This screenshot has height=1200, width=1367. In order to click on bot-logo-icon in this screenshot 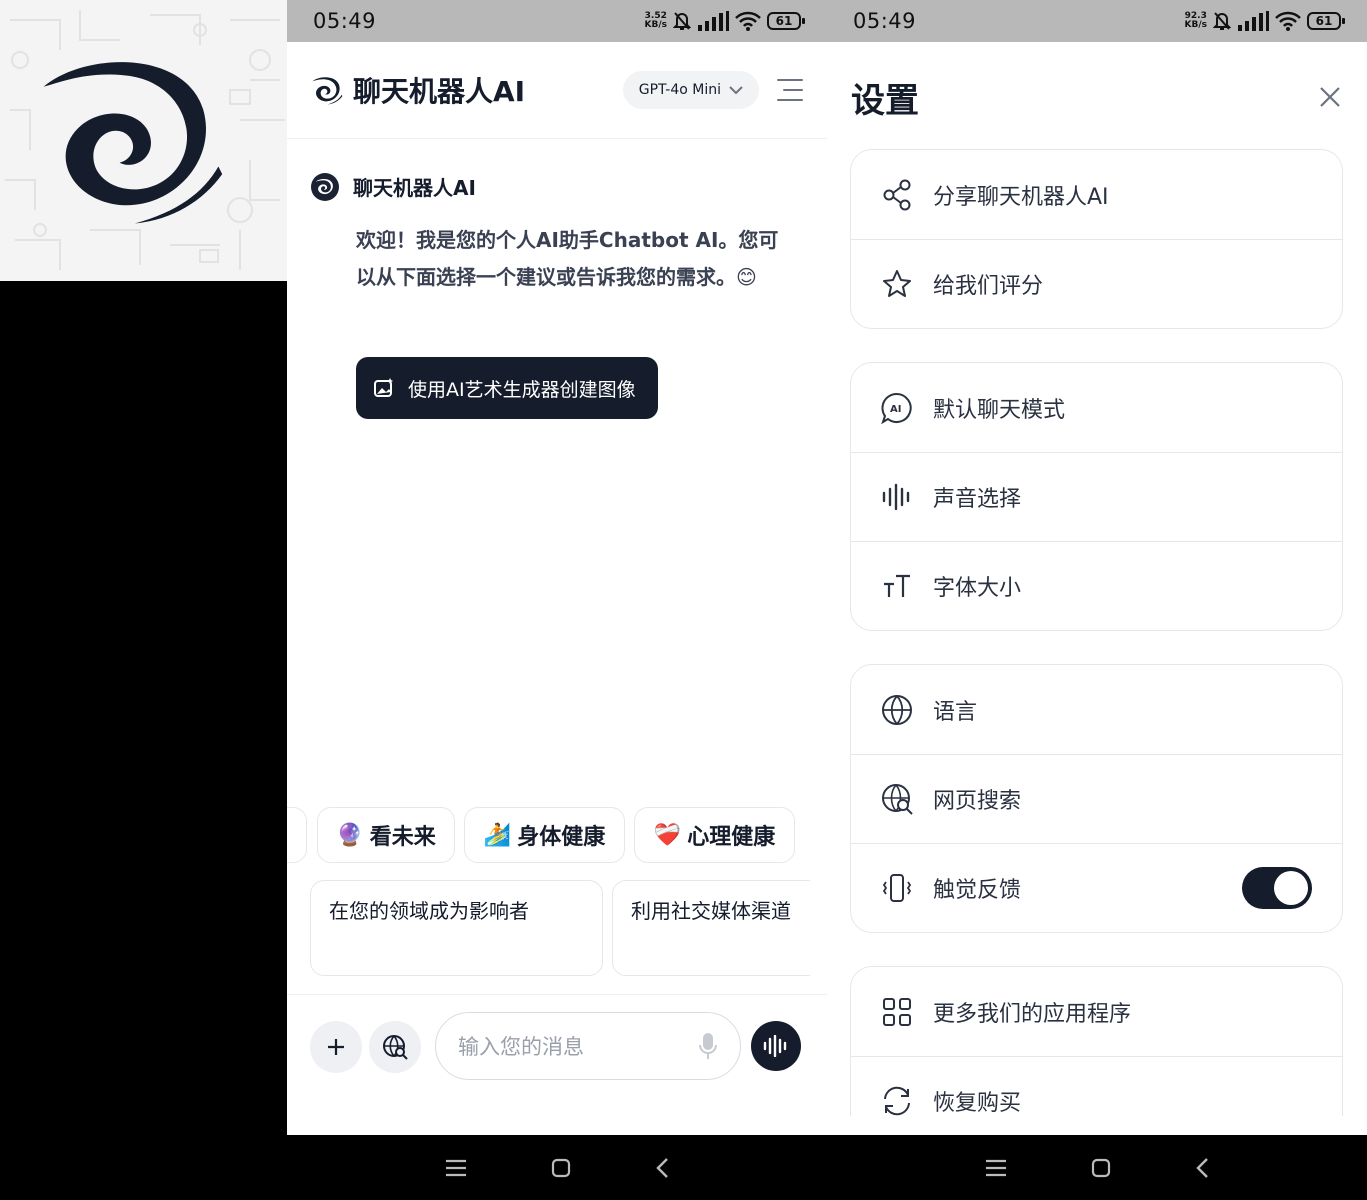, I will do `click(324, 186)`.